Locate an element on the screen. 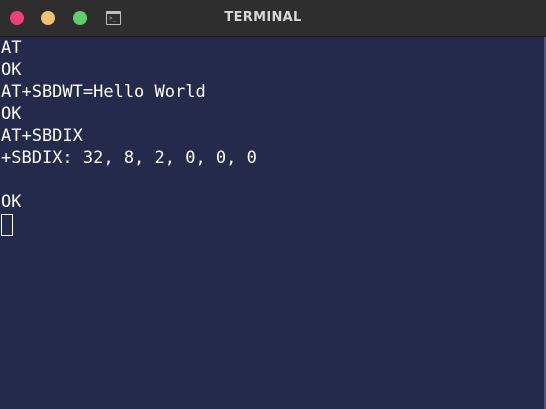 Image resolution: width=546 pixels, height=409 pixels. terminal-line: AT+SBDIX is located at coordinates (42, 136).